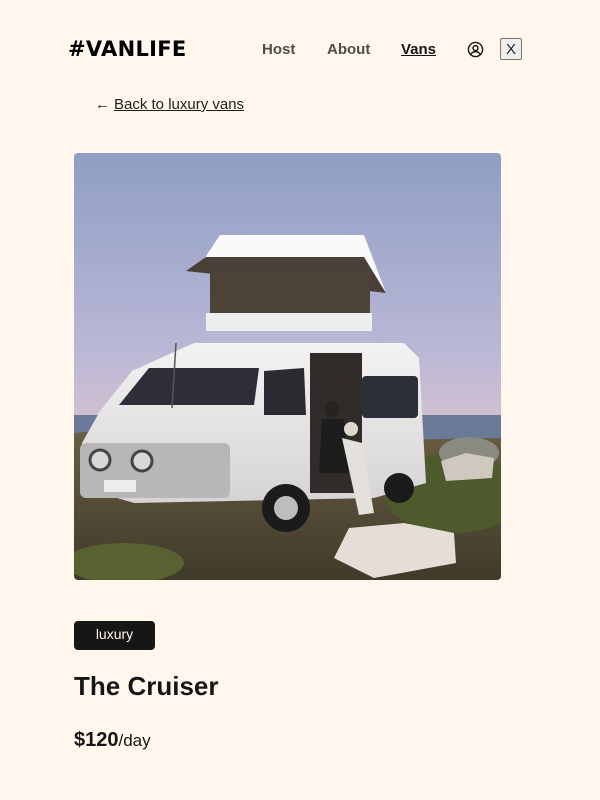  What do you see at coordinates (179, 104) in the screenshot?
I see `back-link-label: Back to luxury vans` at bounding box center [179, 104].